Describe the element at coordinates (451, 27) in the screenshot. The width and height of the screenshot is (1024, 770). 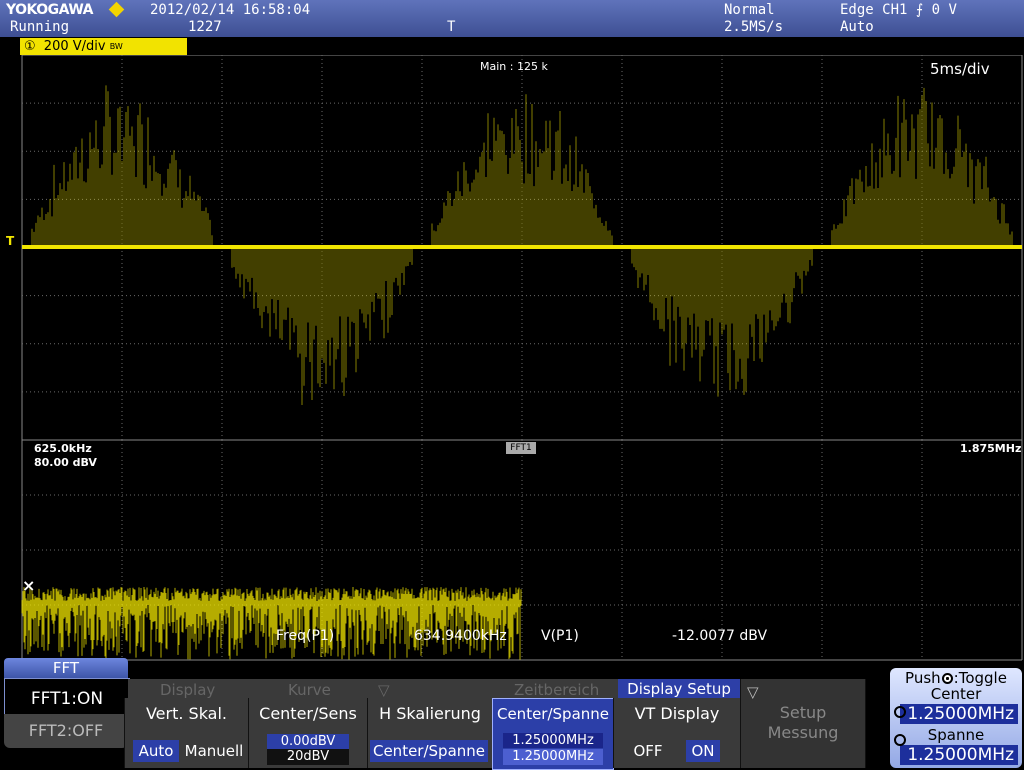
I see `trigger-position-icon: T` at that location.